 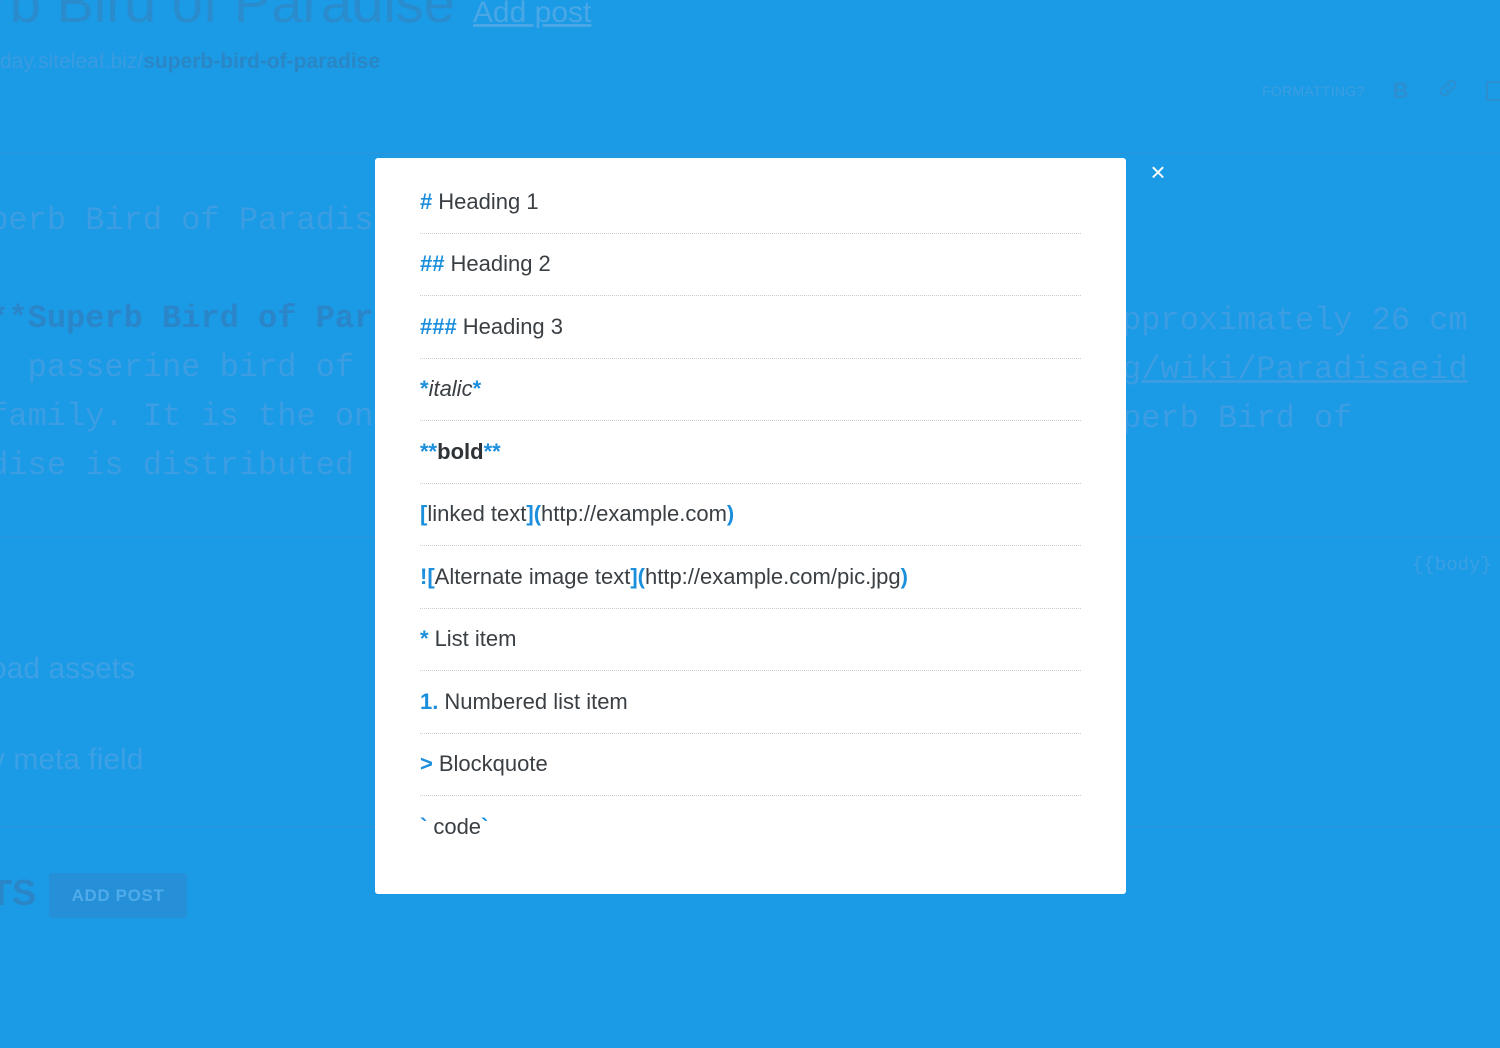 What do you see at coordinates (475, 639) in the screenshot?
I see `row-label: List item` at bounding box center [475, 639].